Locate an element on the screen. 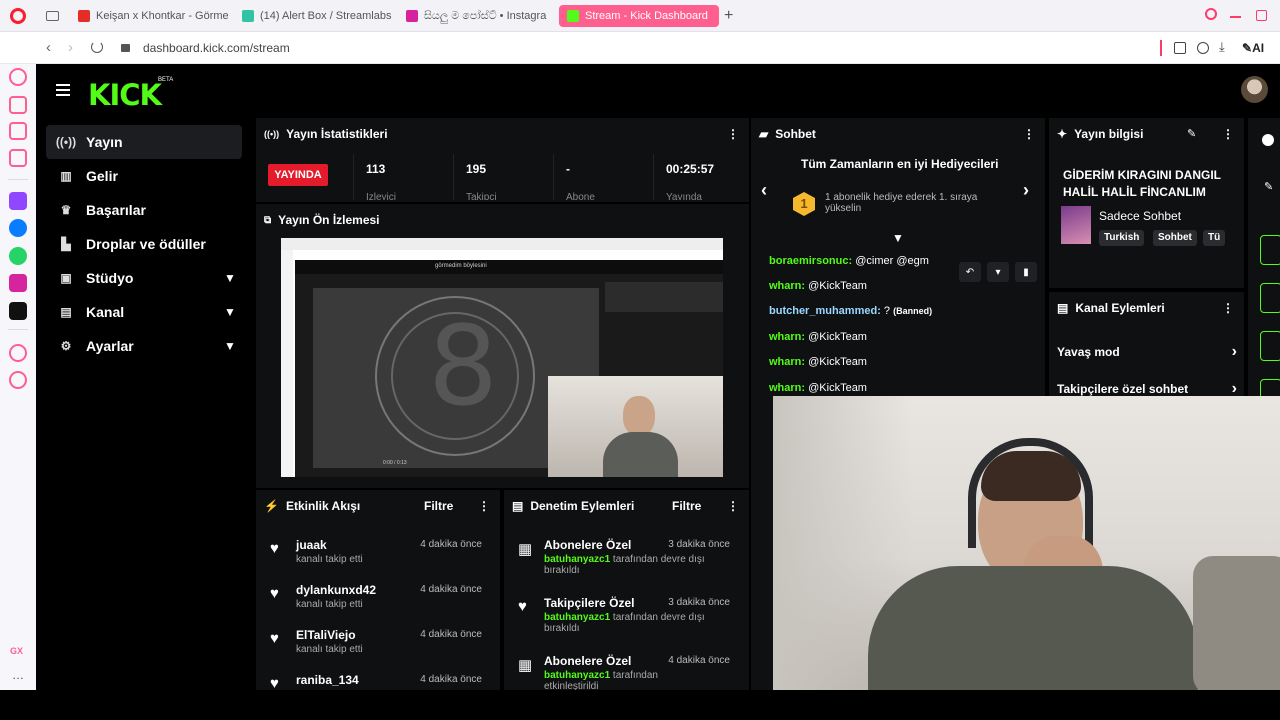  tab-youtube: Keişan x Khontkar - Görme is located at coordinates (149, 16).